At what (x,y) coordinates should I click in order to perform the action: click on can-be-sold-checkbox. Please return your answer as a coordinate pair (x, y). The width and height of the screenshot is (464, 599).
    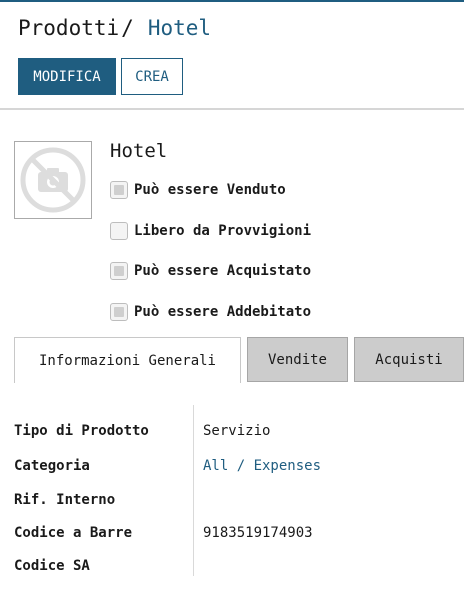
    Looking at the image, I should click on (119, 190).